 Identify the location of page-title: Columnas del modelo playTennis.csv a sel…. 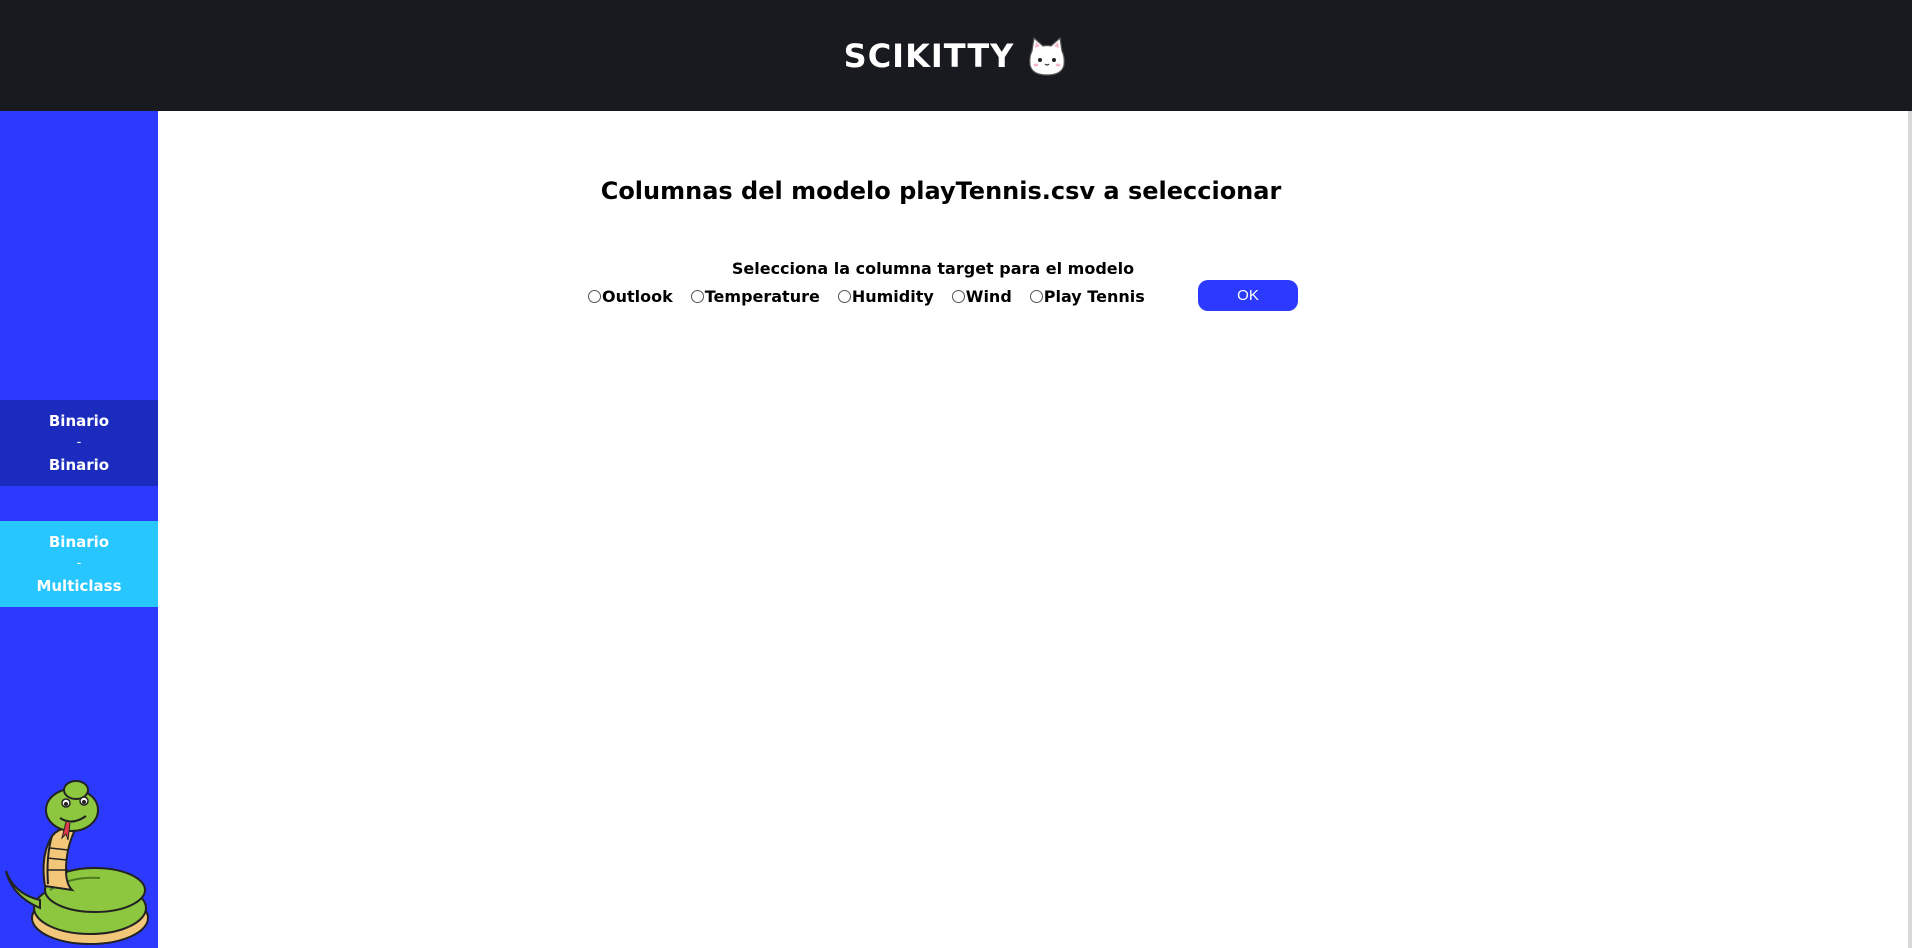
(941, 191).